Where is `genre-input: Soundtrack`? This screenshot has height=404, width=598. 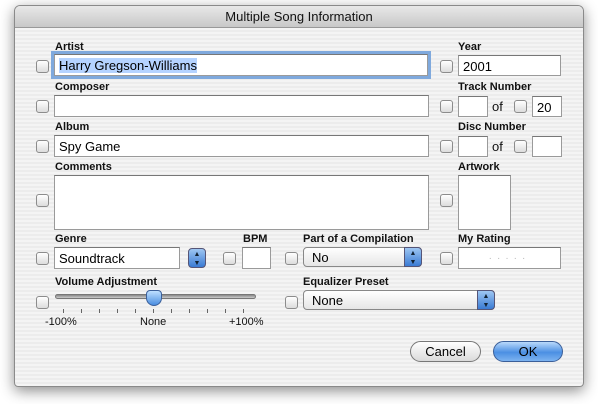 genre-input: Soundtrack is located at coordinates (117, 258).